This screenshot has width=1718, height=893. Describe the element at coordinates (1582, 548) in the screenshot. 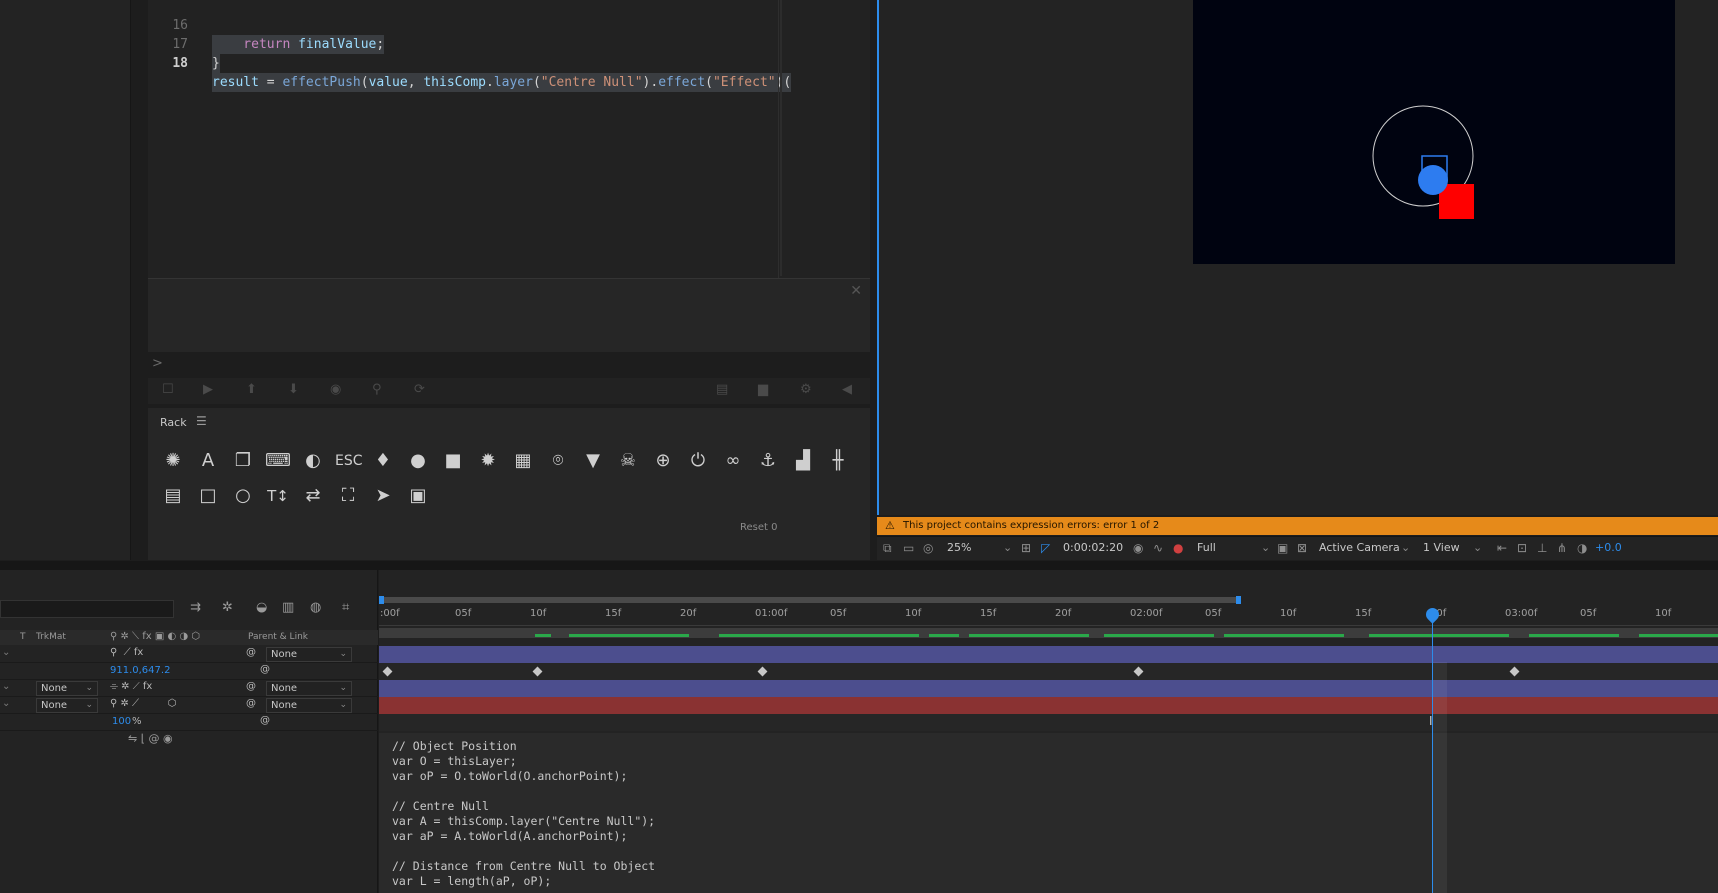

I see `exposure-reset-icon: ◑` at that location.